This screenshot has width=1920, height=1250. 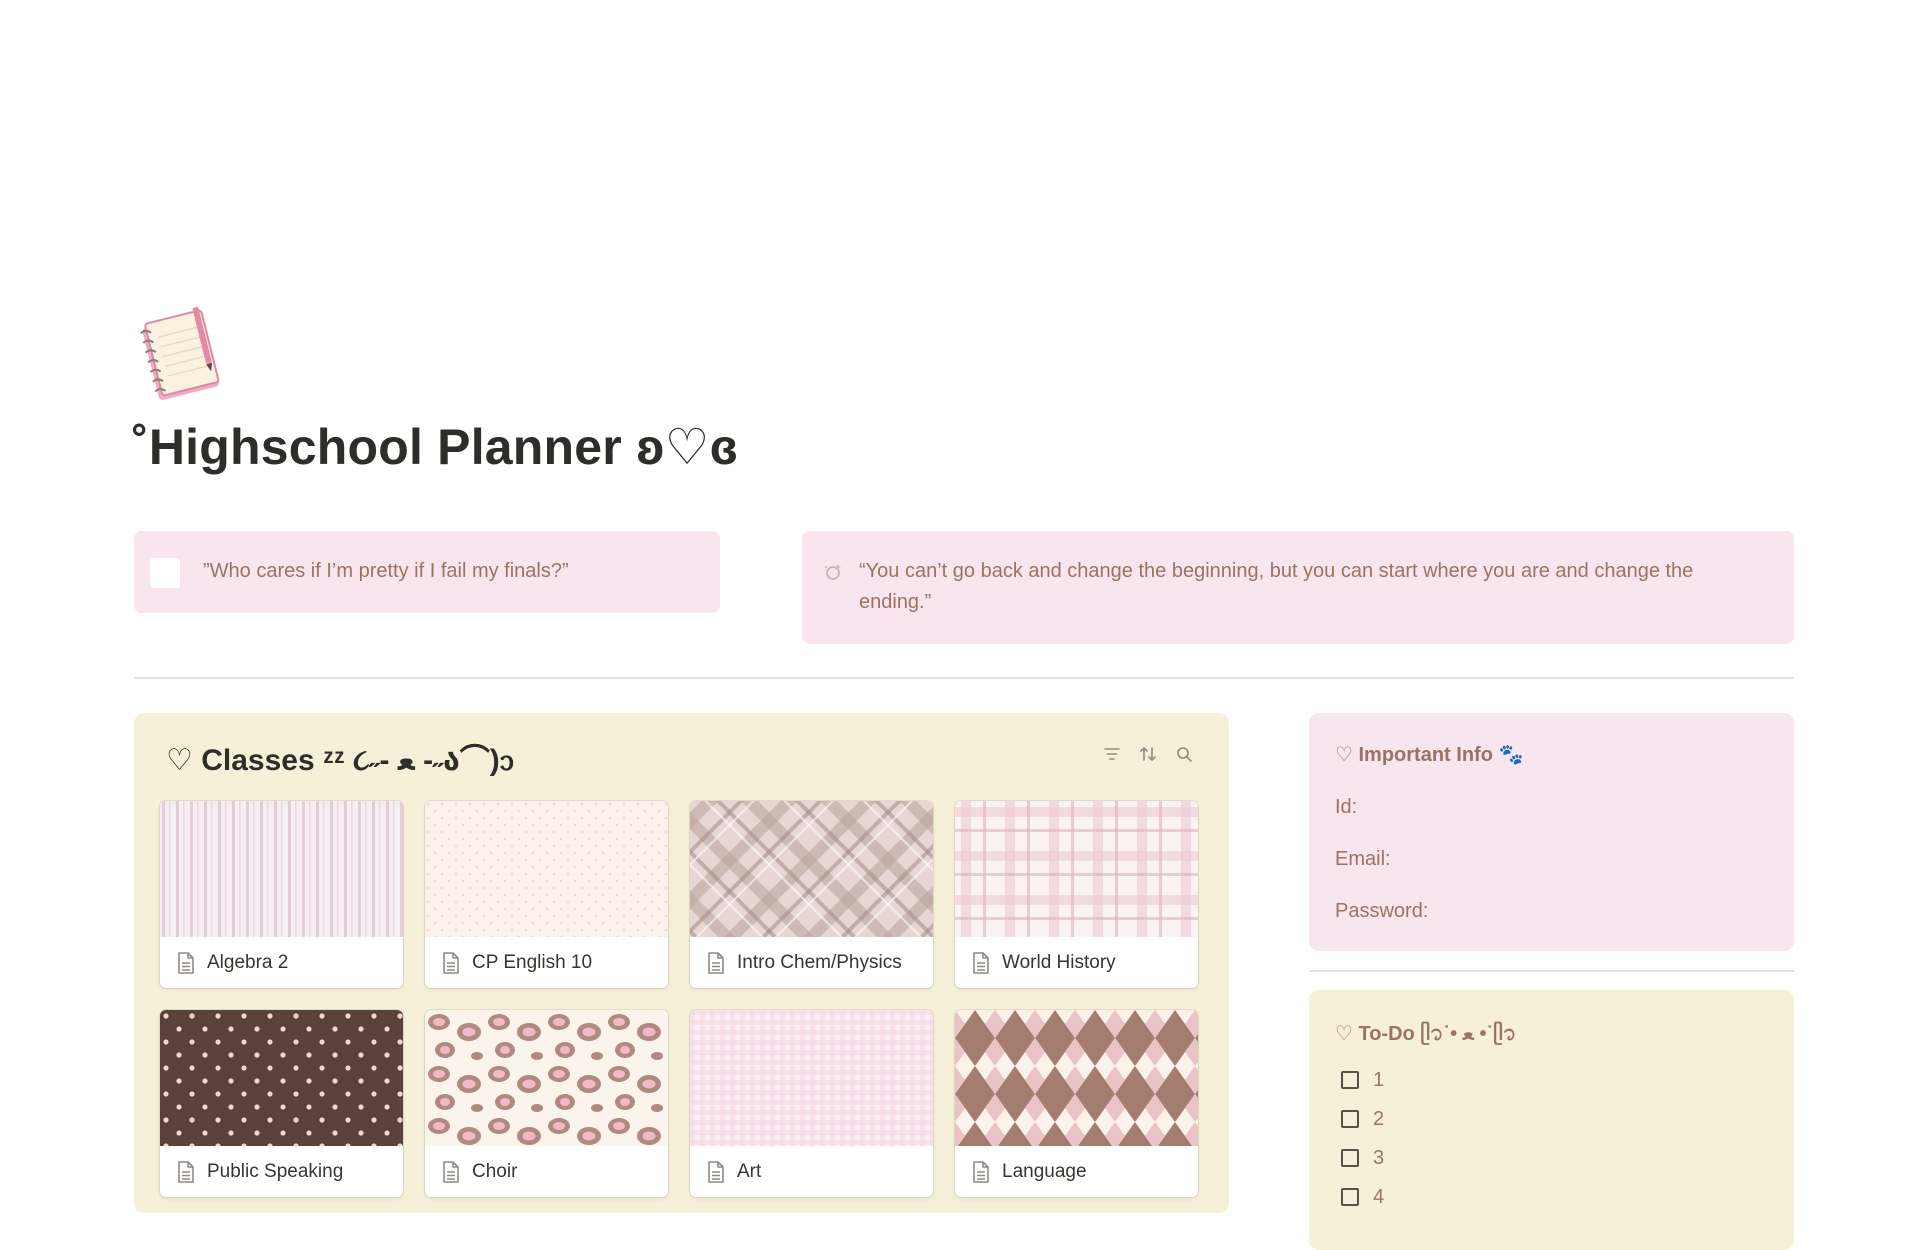 I want to click on todo-callout: ♡ To-Do ᥫ᭡˙• ﻌ •˙ᥫ᭡ 1 2 3 4, so click(x=1551, y=1120).